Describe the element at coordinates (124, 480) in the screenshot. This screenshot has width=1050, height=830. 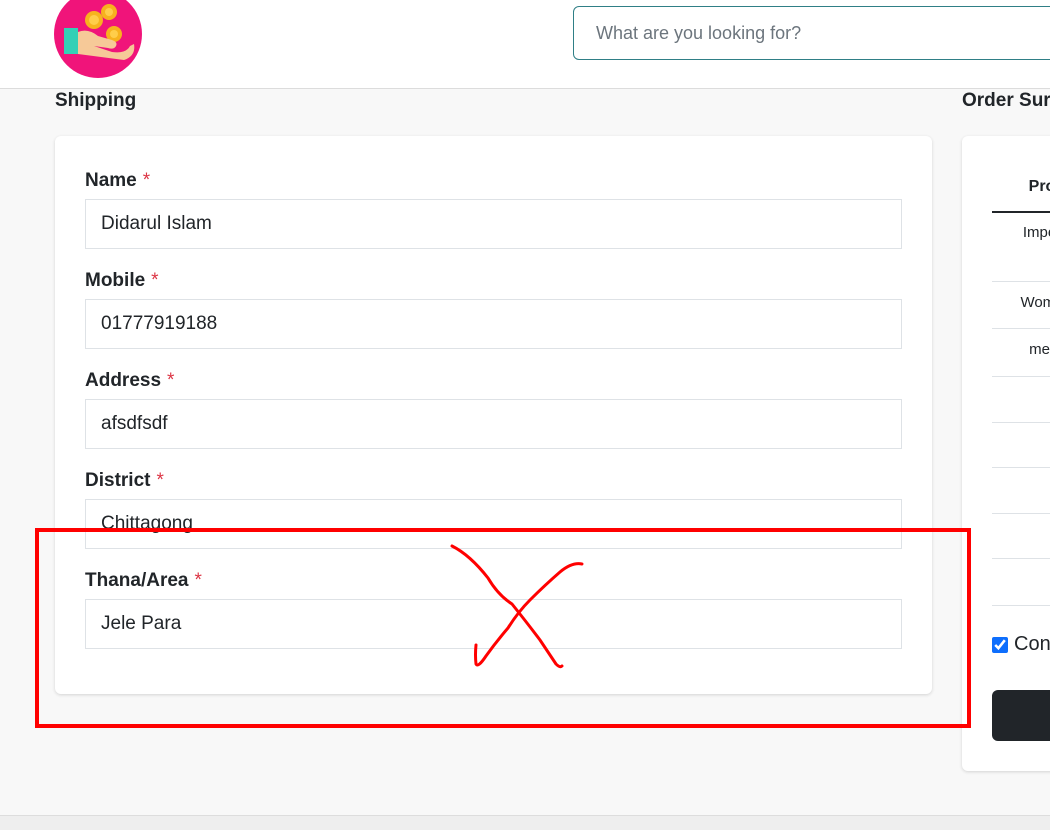
I see `district-label: District *` at that location.